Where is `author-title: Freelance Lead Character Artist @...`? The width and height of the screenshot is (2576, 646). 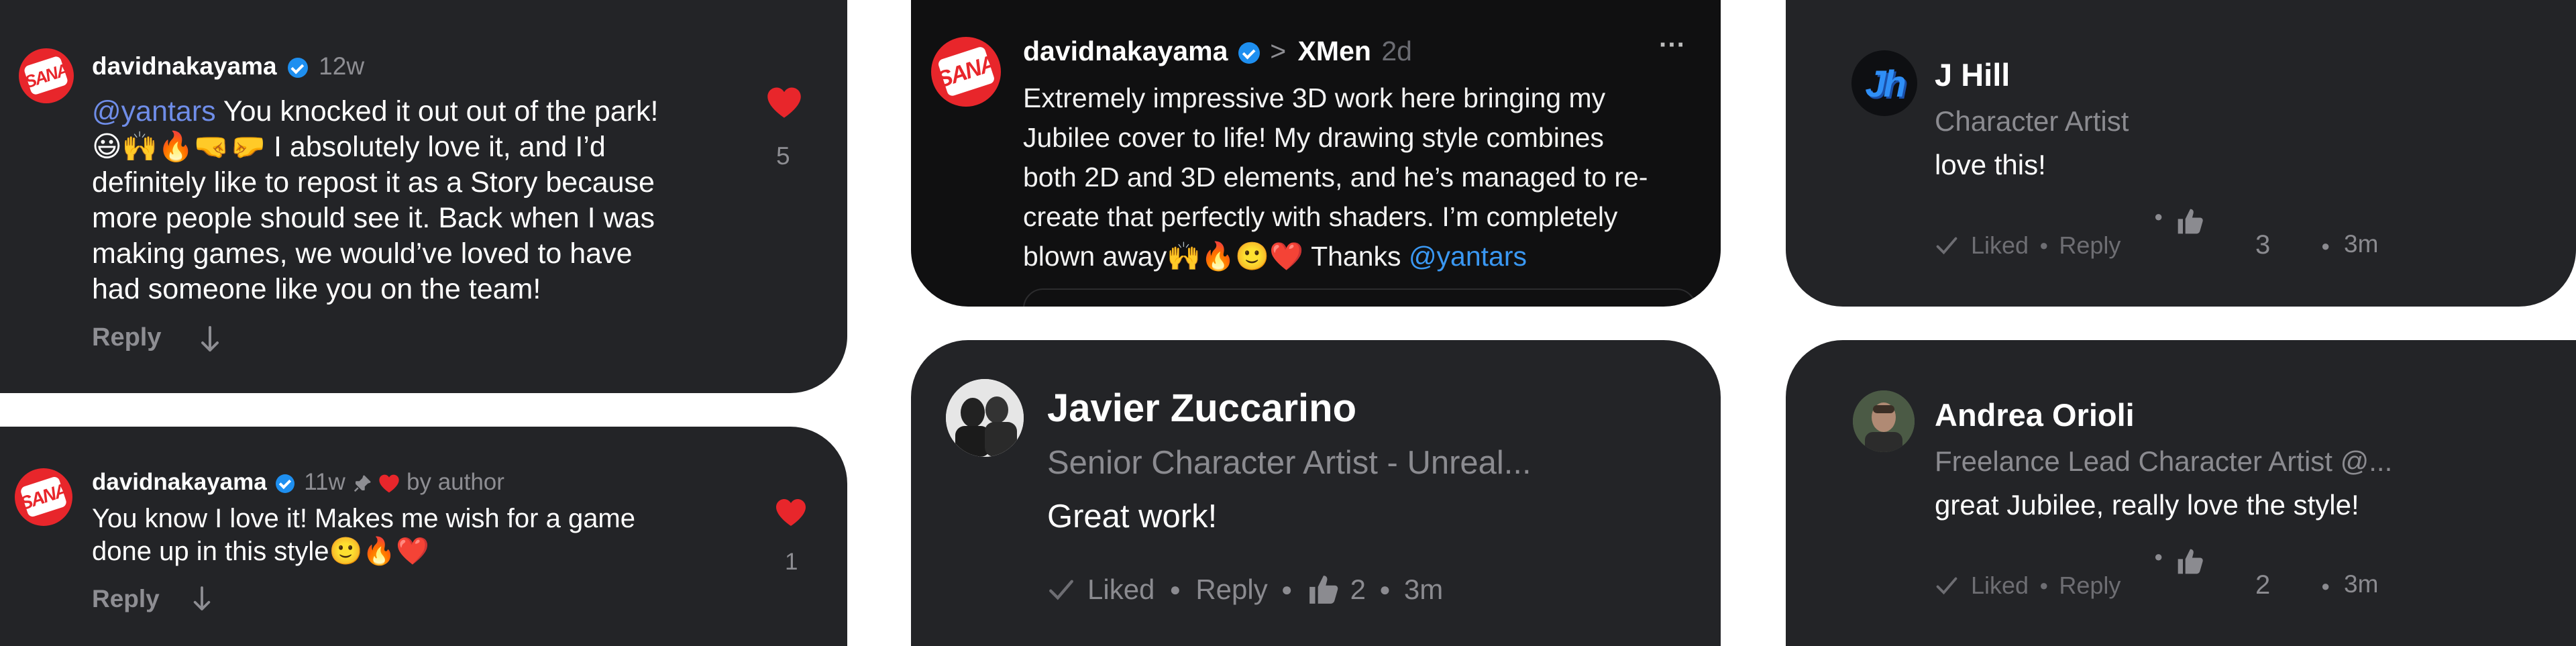 author-title: Freelance Lead Character Artist @... is located at coordinates (2164, 461).